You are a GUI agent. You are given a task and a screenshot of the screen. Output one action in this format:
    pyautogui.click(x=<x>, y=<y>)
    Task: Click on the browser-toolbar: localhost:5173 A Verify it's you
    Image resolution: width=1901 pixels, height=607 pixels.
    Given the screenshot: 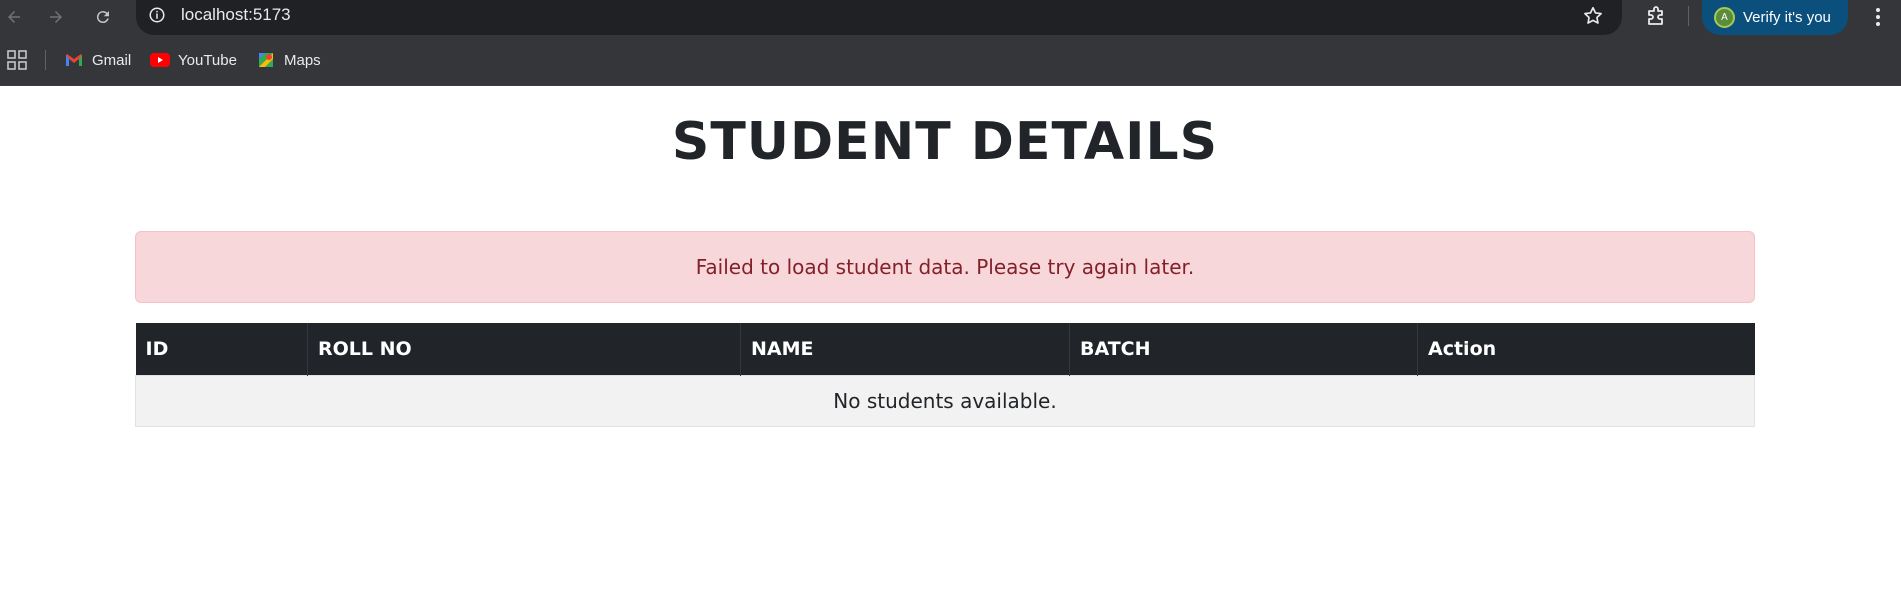 What is the action you would take?
    pyautogui.click(x=950, y=17)
    